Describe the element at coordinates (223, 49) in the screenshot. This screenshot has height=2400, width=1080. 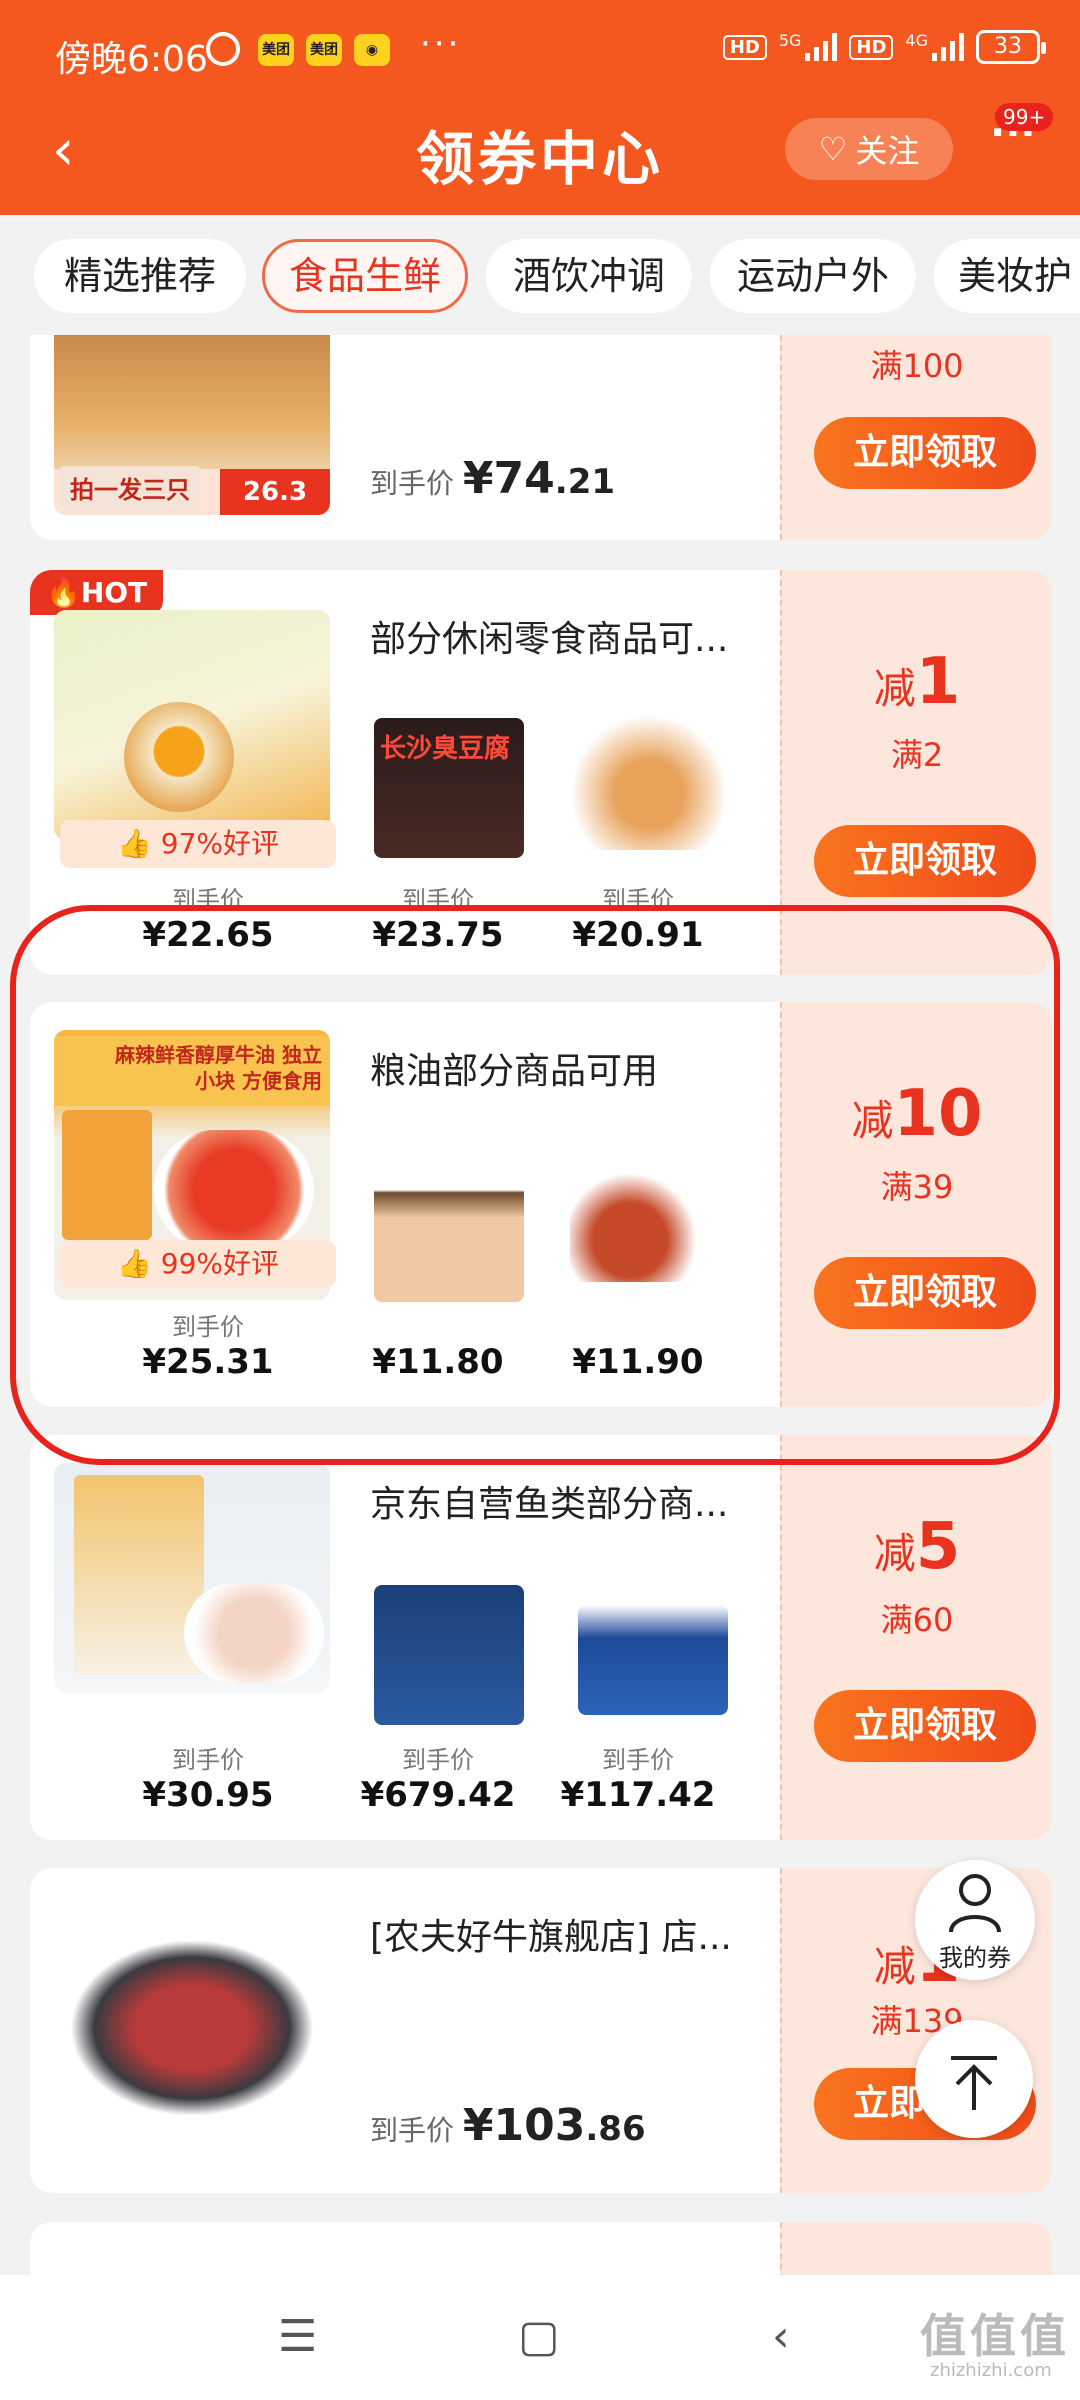
I see `alarm-icon` at that location.